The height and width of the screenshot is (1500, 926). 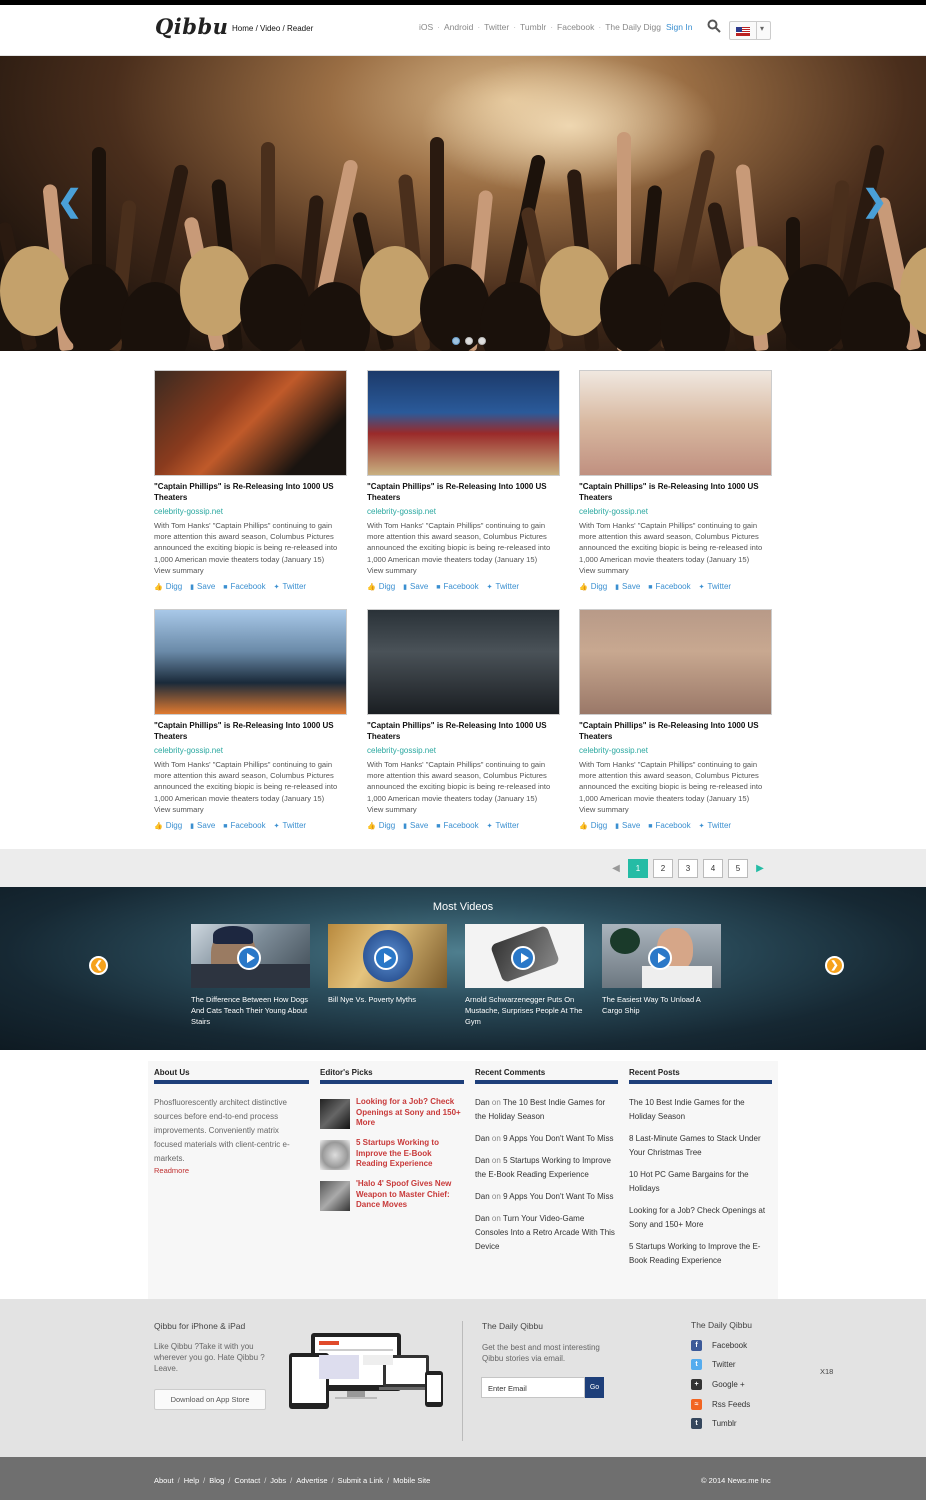 I want to click on nav-tumblr: Tumblr, so click(x=533, y=27).